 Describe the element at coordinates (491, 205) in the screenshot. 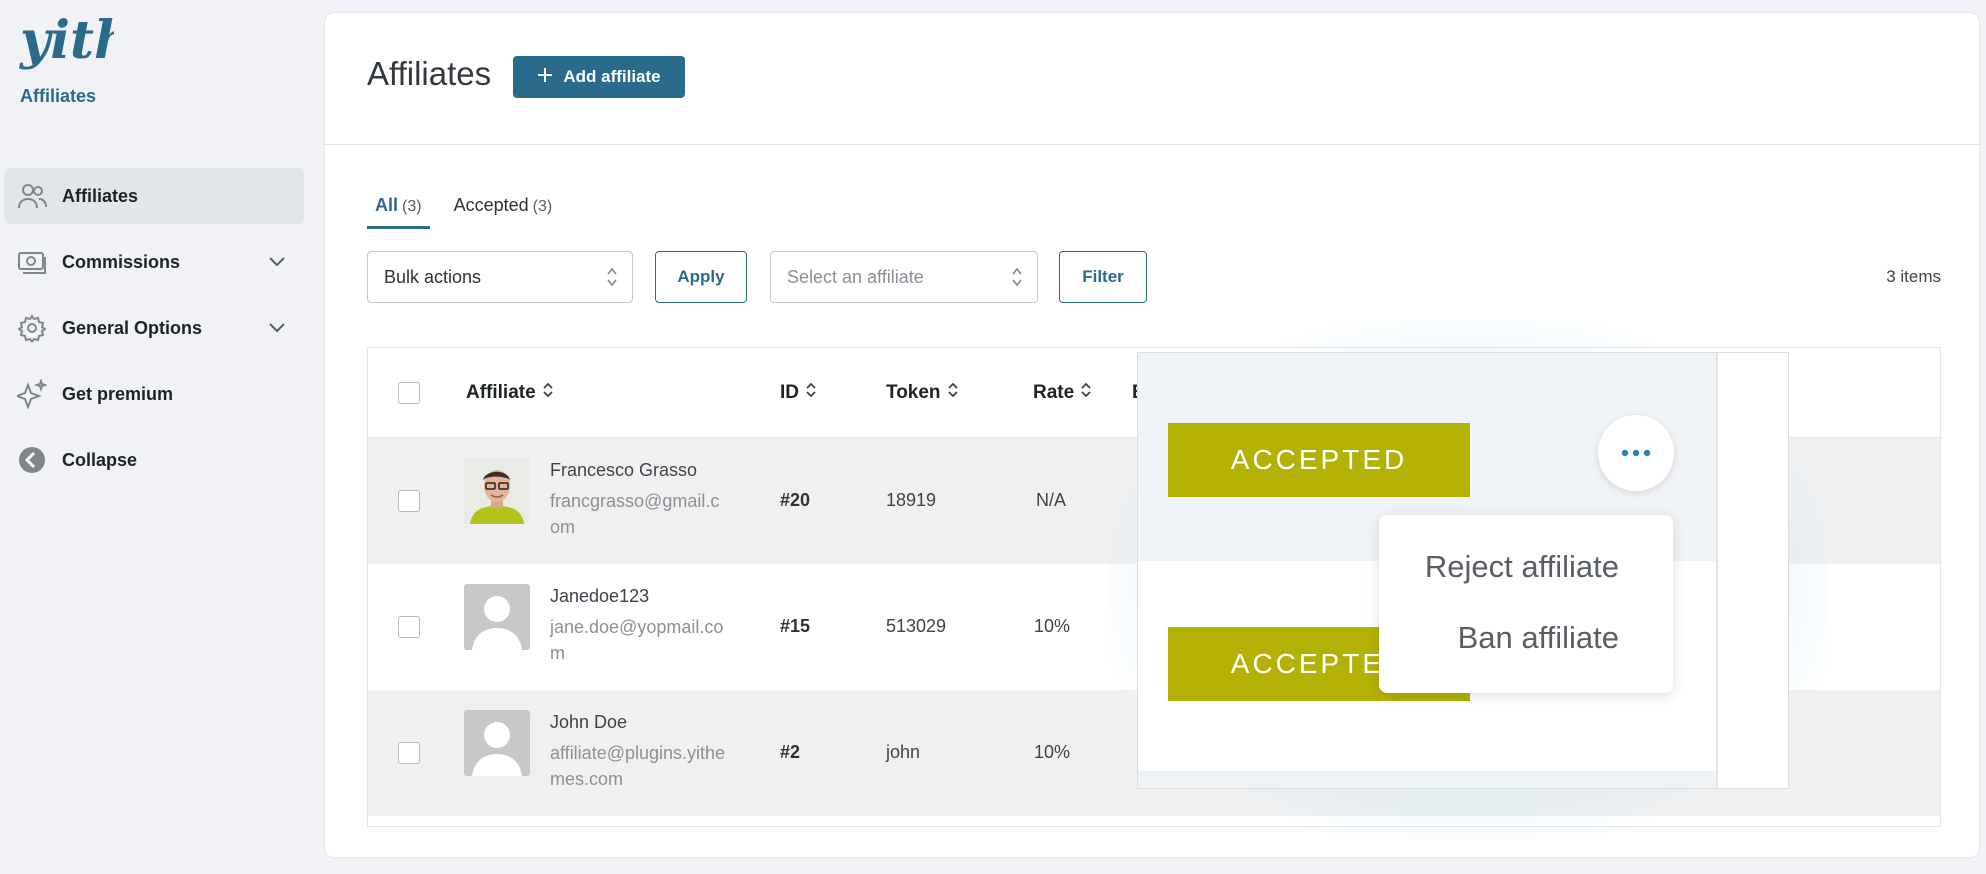

I see `tab-label: Accepted` at that location.